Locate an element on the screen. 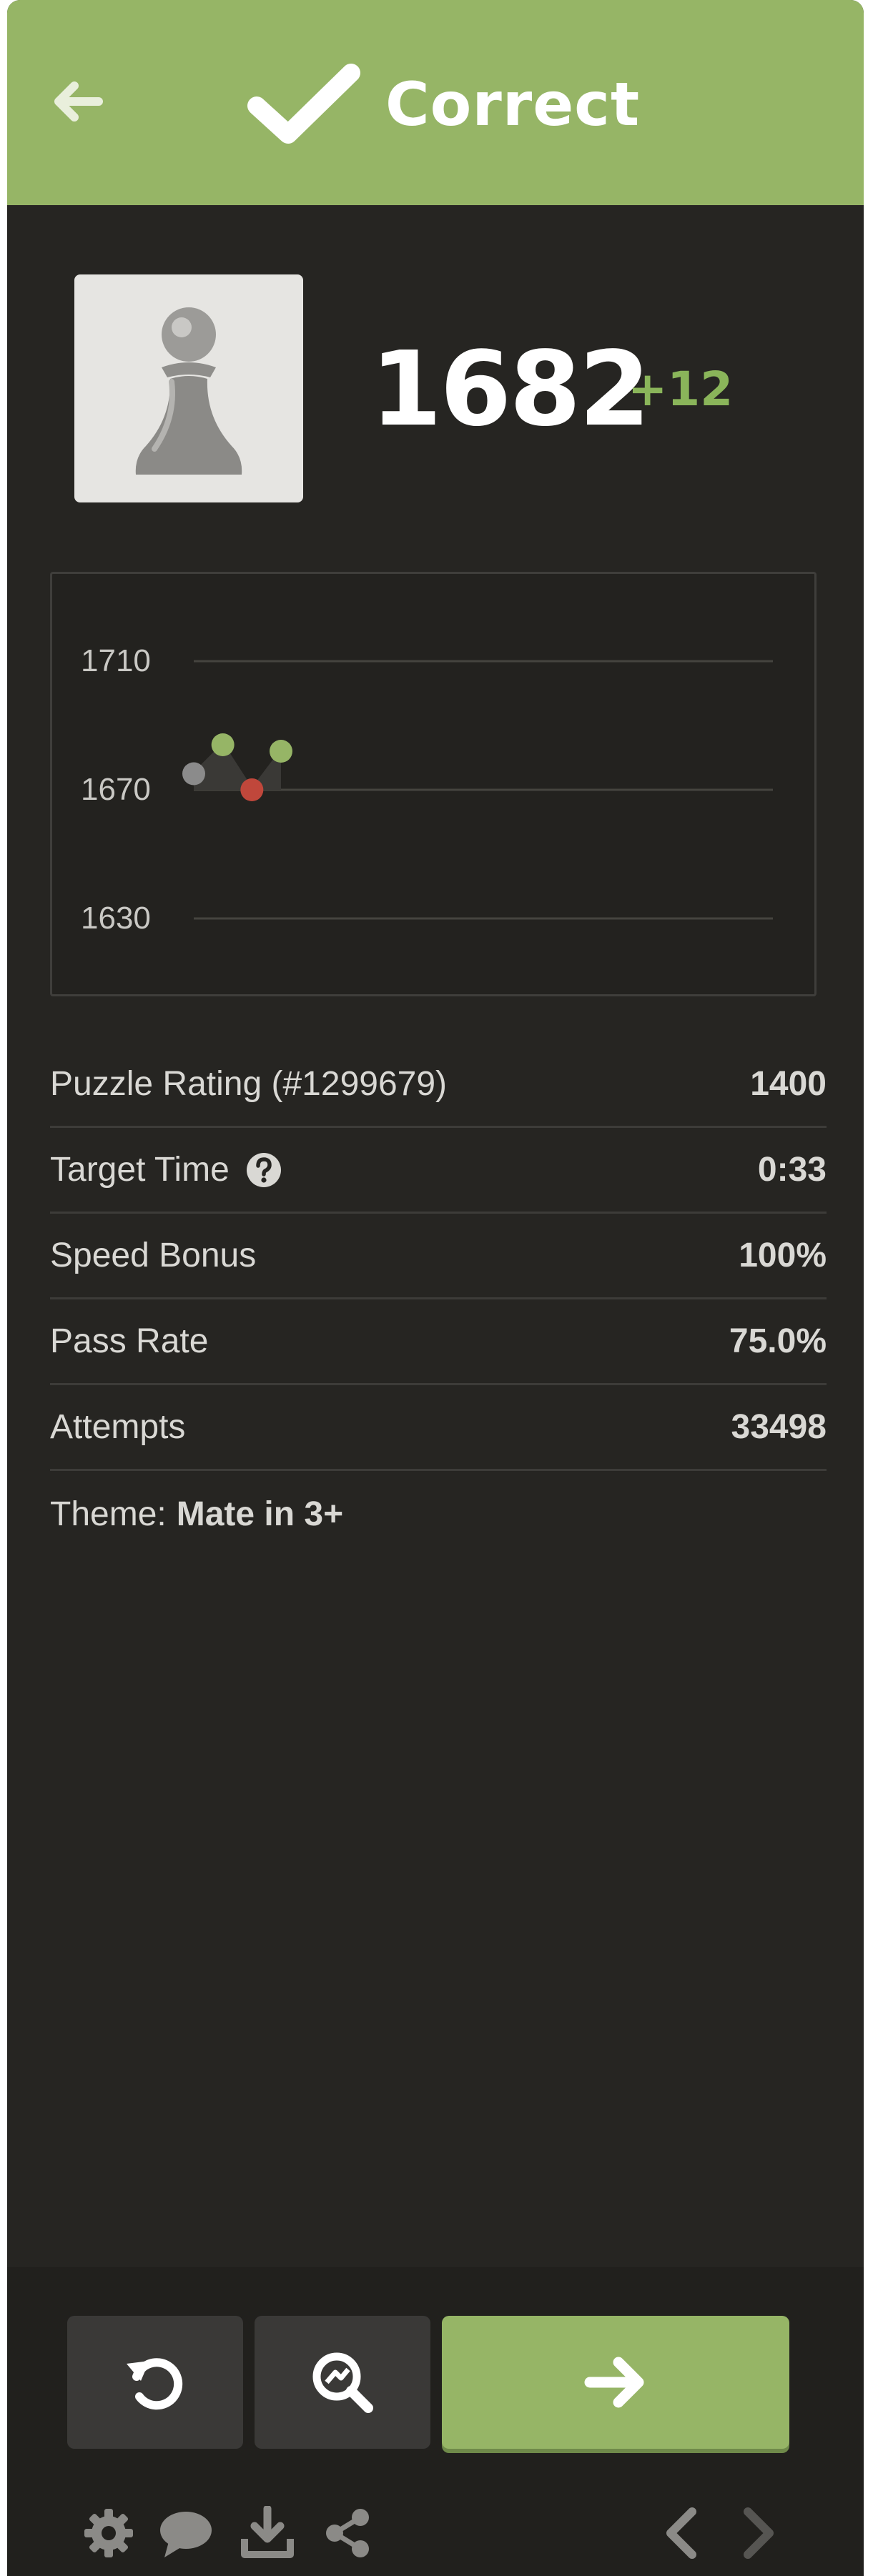  retry-button is located at coordinates (155, 2382).